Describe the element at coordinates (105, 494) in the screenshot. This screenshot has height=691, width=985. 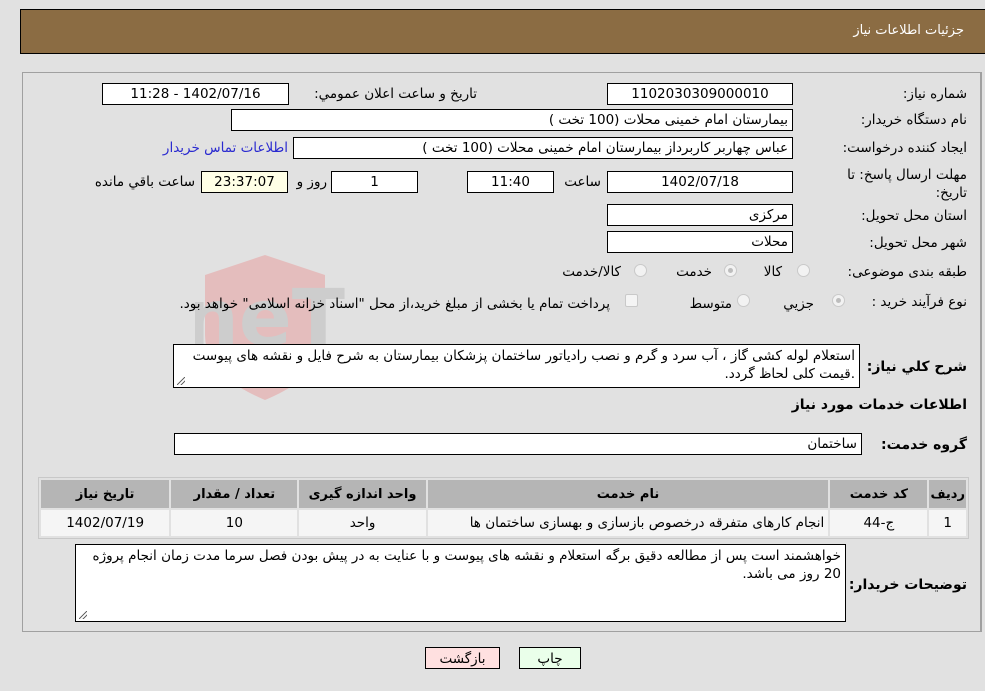
I see `col-need-date: تاریخ نیاز` at that location.